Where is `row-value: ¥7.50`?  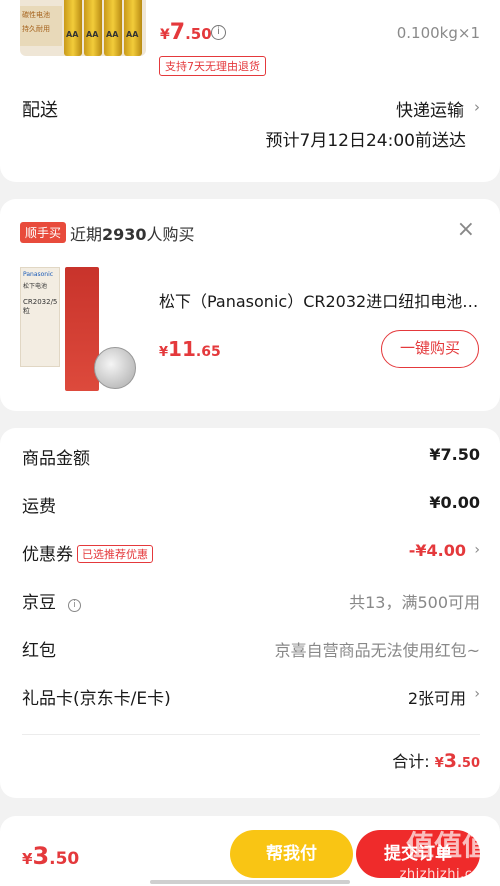 row-value: ¥7.50 is located at coordinates (454, 454).